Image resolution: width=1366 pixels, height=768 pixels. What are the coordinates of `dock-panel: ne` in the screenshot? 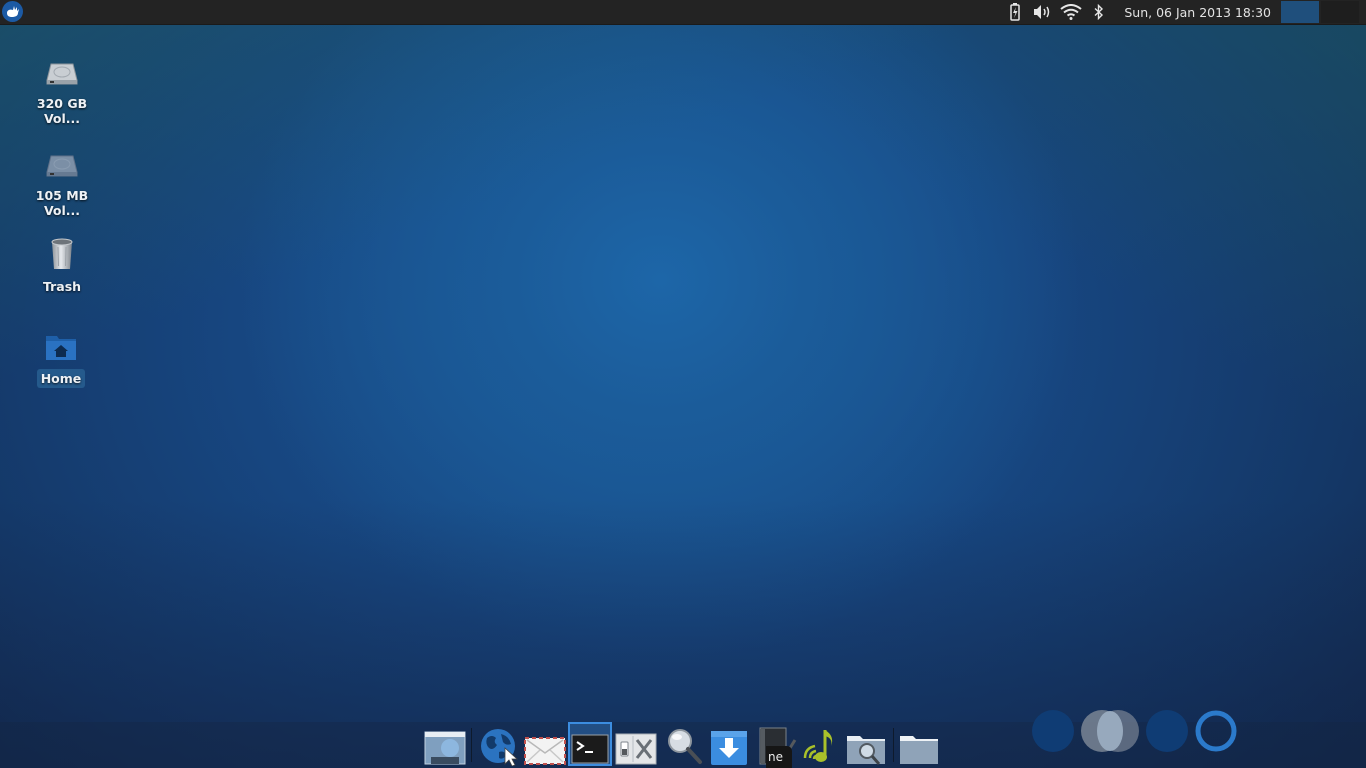 It's located at (683, 739).